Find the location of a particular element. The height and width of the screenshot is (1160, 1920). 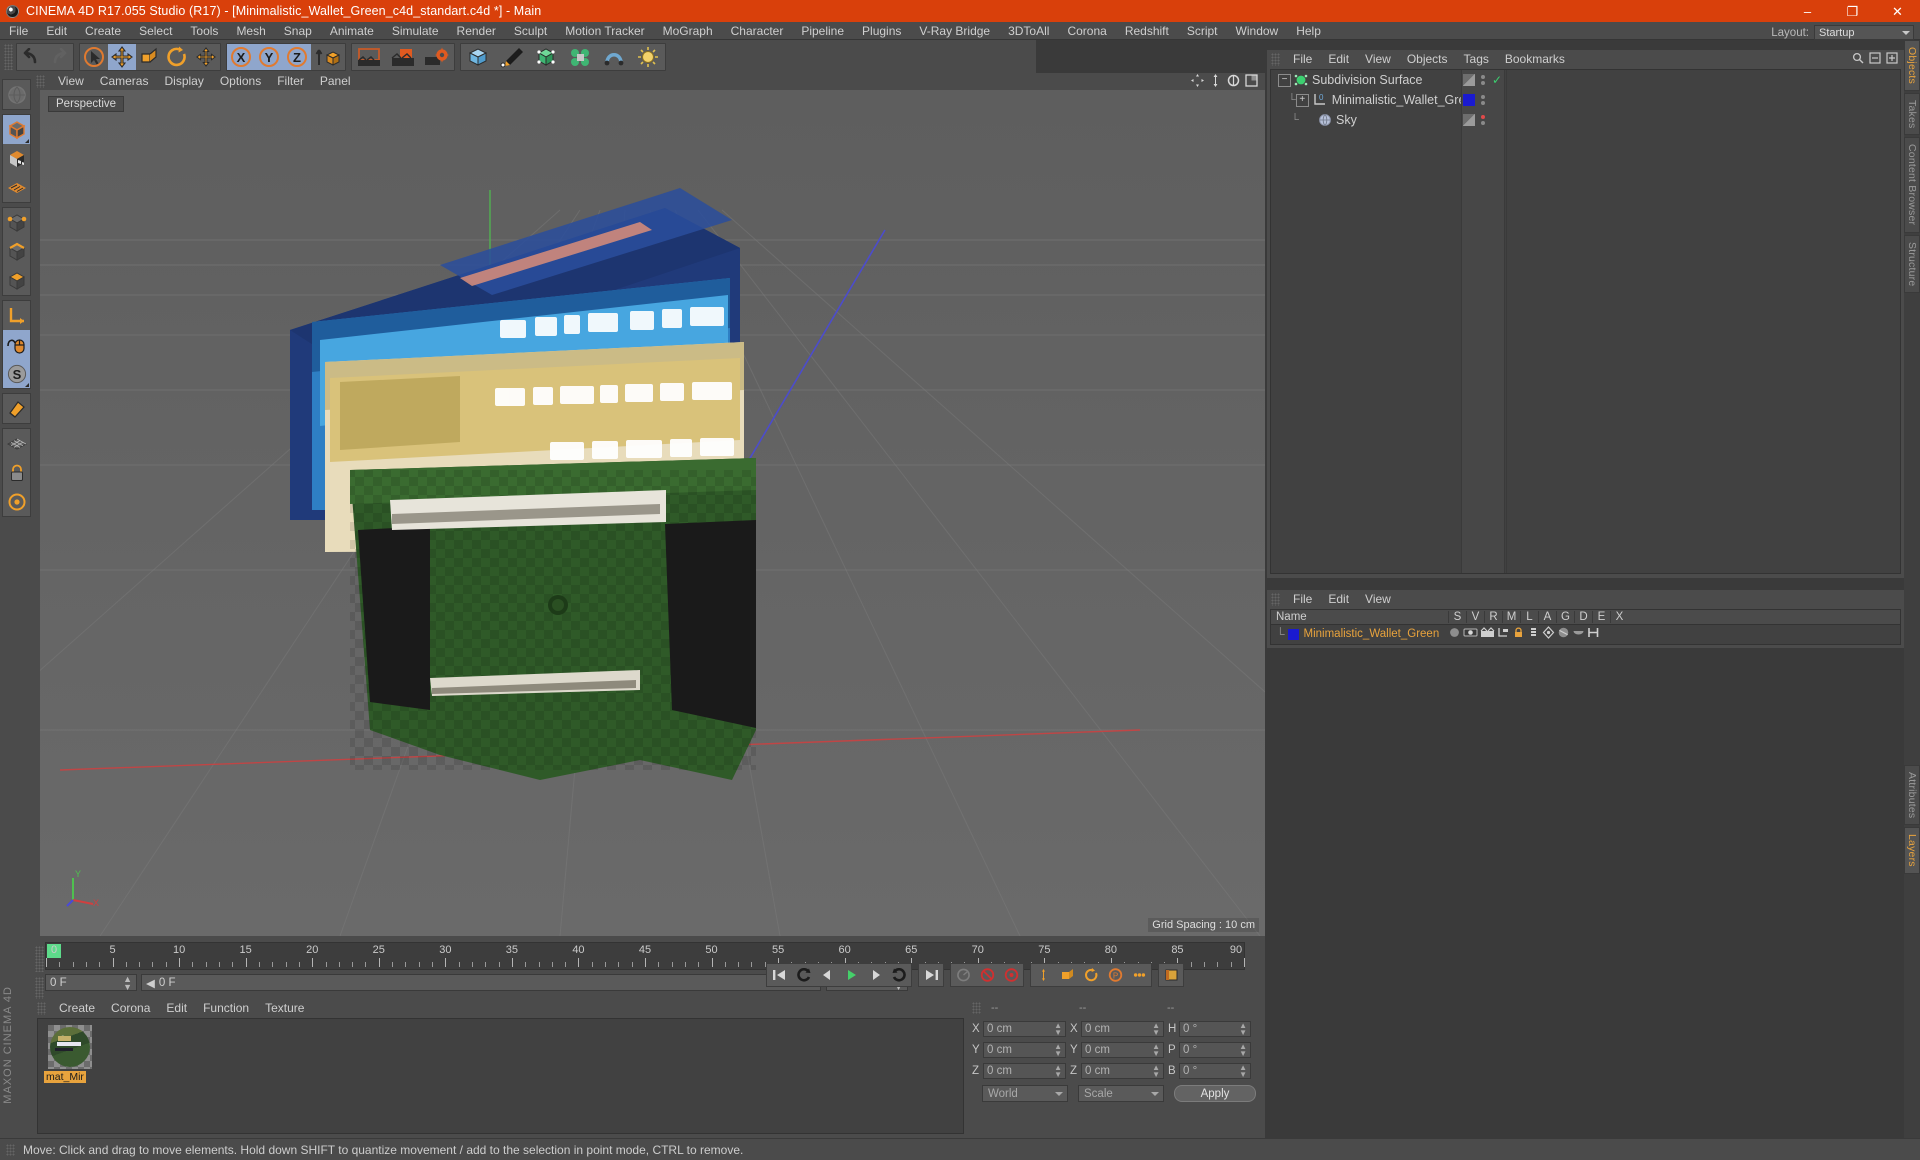

rotate-view-icon is located at coordinates (1233, 82).